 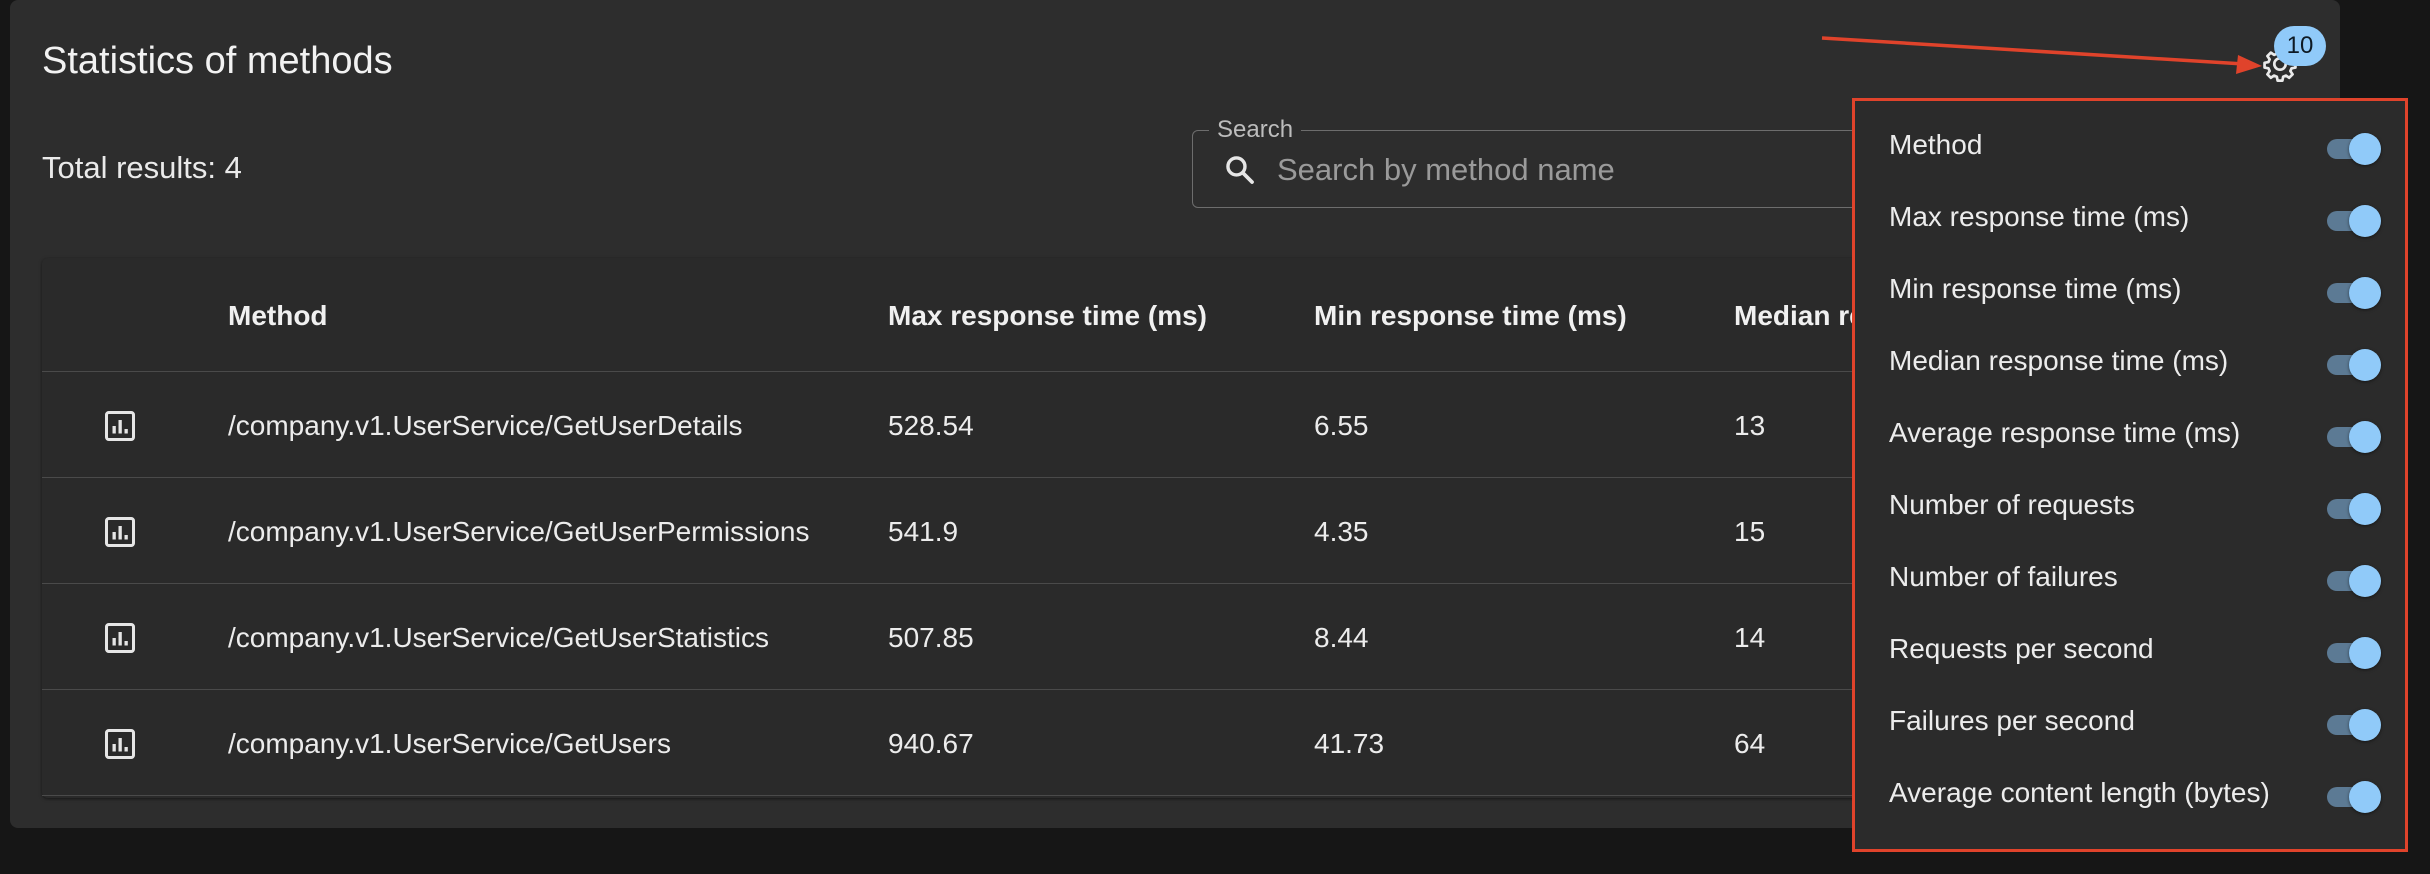 What do you see at coordinates (278, 316) in the screenshot?
I see `column-header-method: Method` at bounding box center [278, 316].